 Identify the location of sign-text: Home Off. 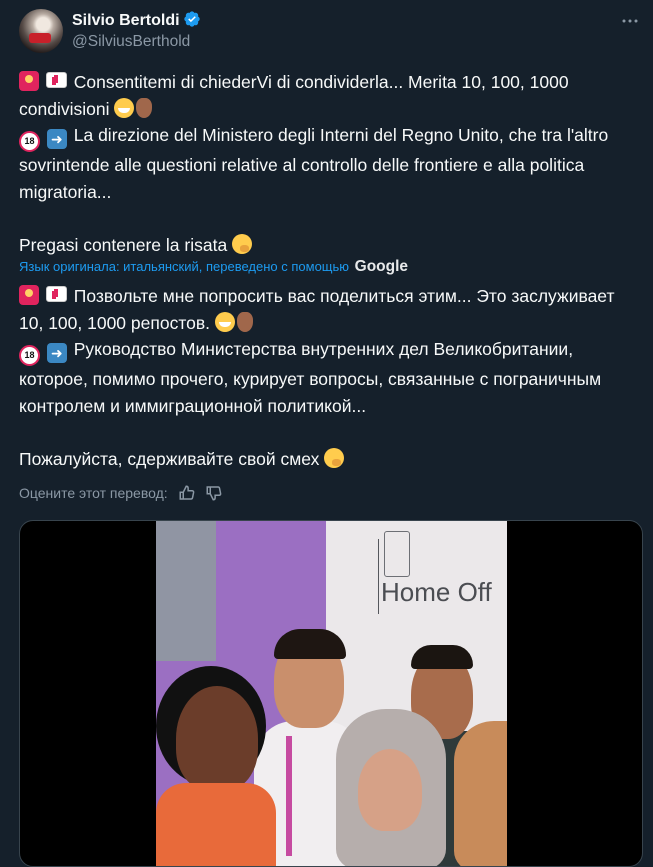
(436, 592).